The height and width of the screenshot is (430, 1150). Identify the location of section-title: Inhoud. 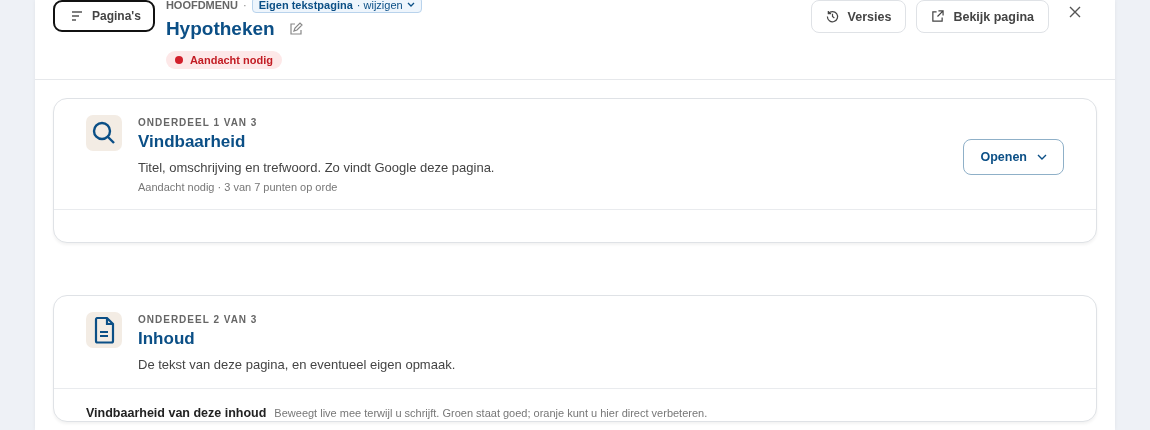
(167, 339).